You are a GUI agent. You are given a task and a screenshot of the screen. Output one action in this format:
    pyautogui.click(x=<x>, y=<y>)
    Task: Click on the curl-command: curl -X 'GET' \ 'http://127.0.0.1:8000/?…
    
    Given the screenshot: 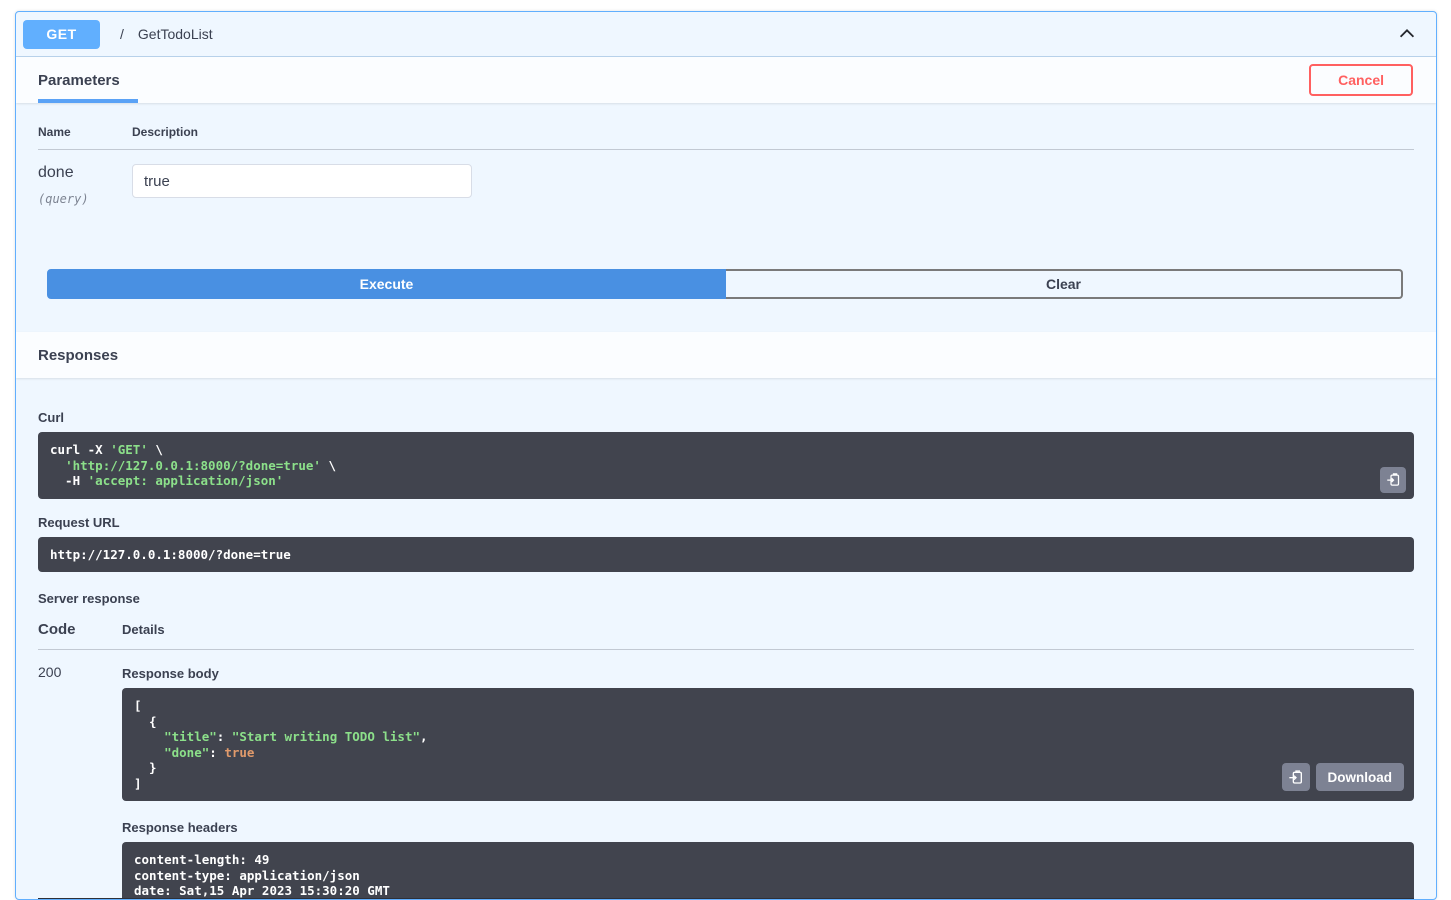 What is the action you would take?
    pyautogui.click(x=726, y=465)
    